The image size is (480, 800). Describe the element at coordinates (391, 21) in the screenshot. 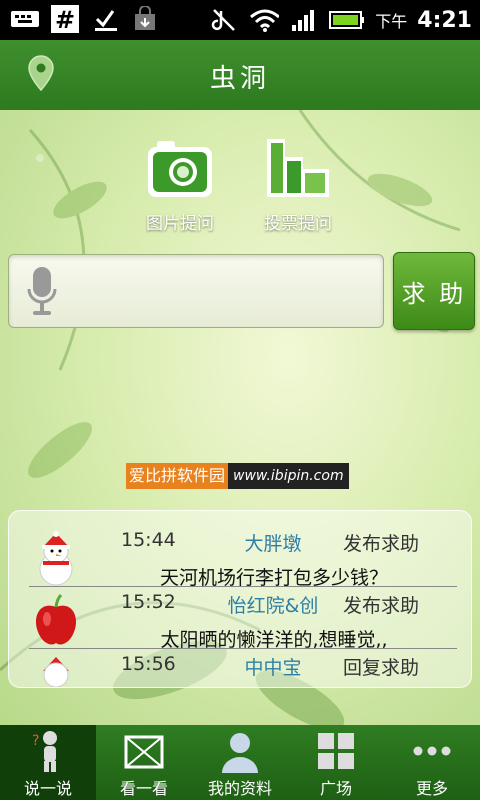

I see `status-ampm: 下午` at that location.